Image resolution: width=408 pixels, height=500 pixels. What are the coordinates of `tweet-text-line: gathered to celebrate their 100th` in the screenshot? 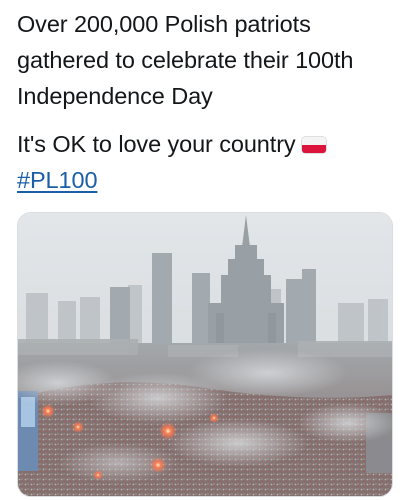 It's located at (185, 60).